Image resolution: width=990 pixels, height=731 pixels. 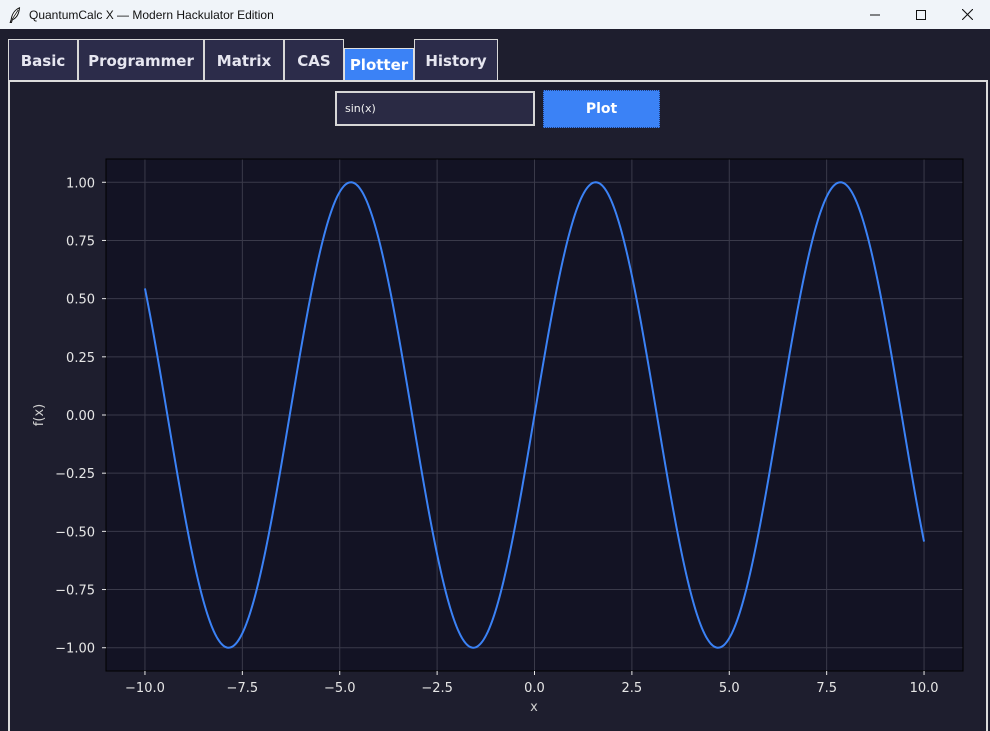 What do you see at coordinates (437, 688) in the screenshot?
I see `x-tick-label: −2.5` at bounding box center [437, 688].